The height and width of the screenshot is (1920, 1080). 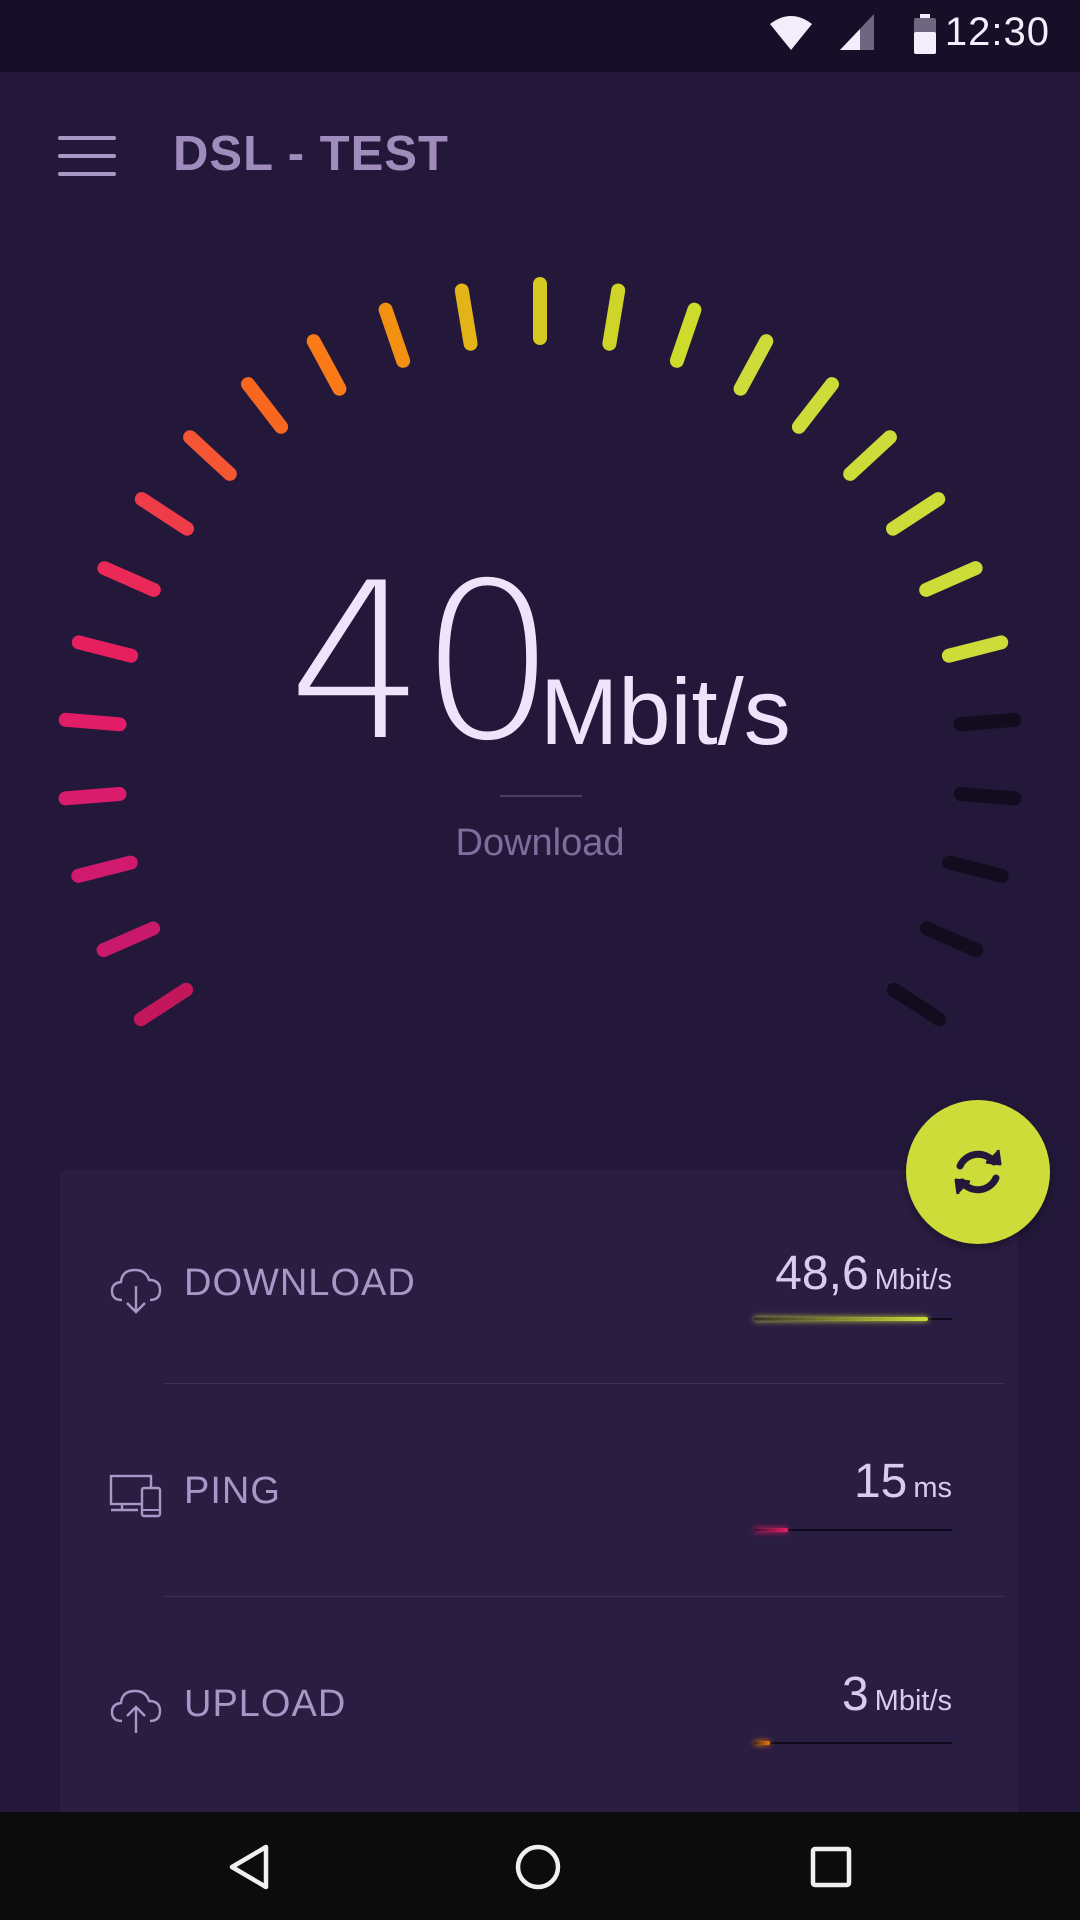 I want to click on result-row-ping: PING 15 ms, so click(x=539, y=1489).